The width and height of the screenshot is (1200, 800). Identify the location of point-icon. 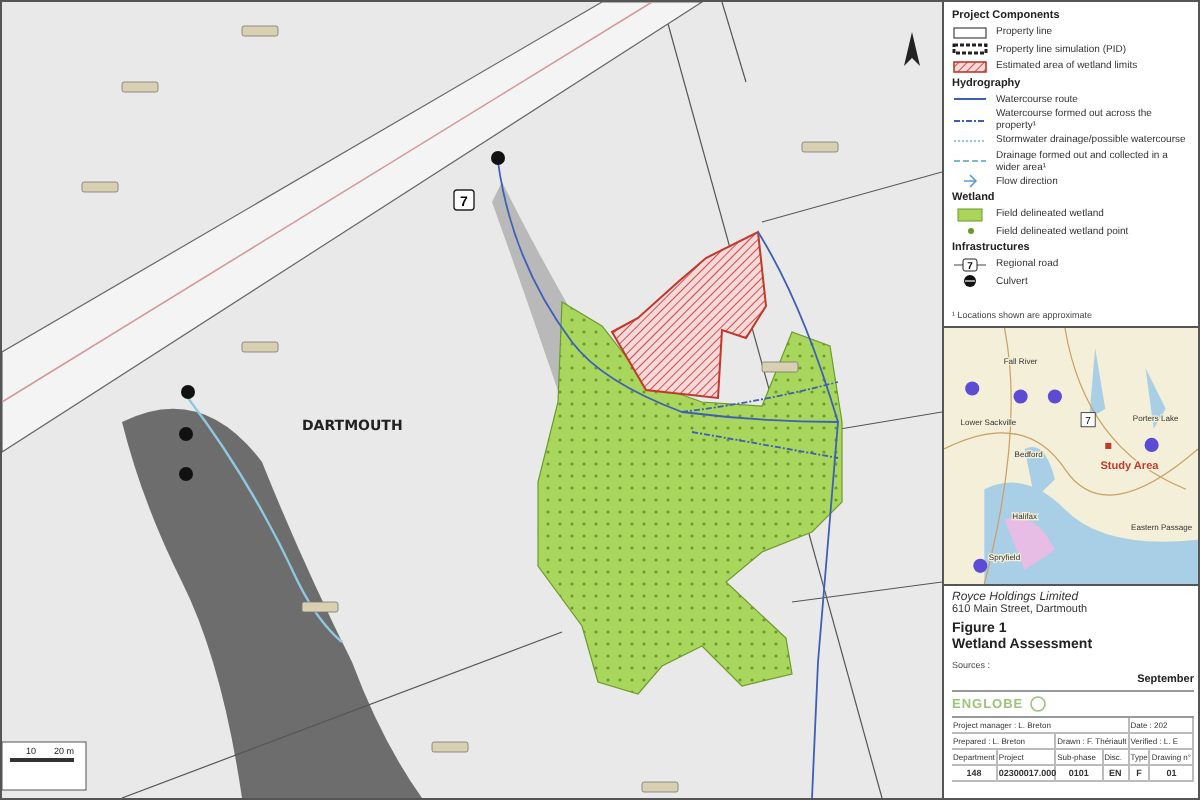
(970, 231).